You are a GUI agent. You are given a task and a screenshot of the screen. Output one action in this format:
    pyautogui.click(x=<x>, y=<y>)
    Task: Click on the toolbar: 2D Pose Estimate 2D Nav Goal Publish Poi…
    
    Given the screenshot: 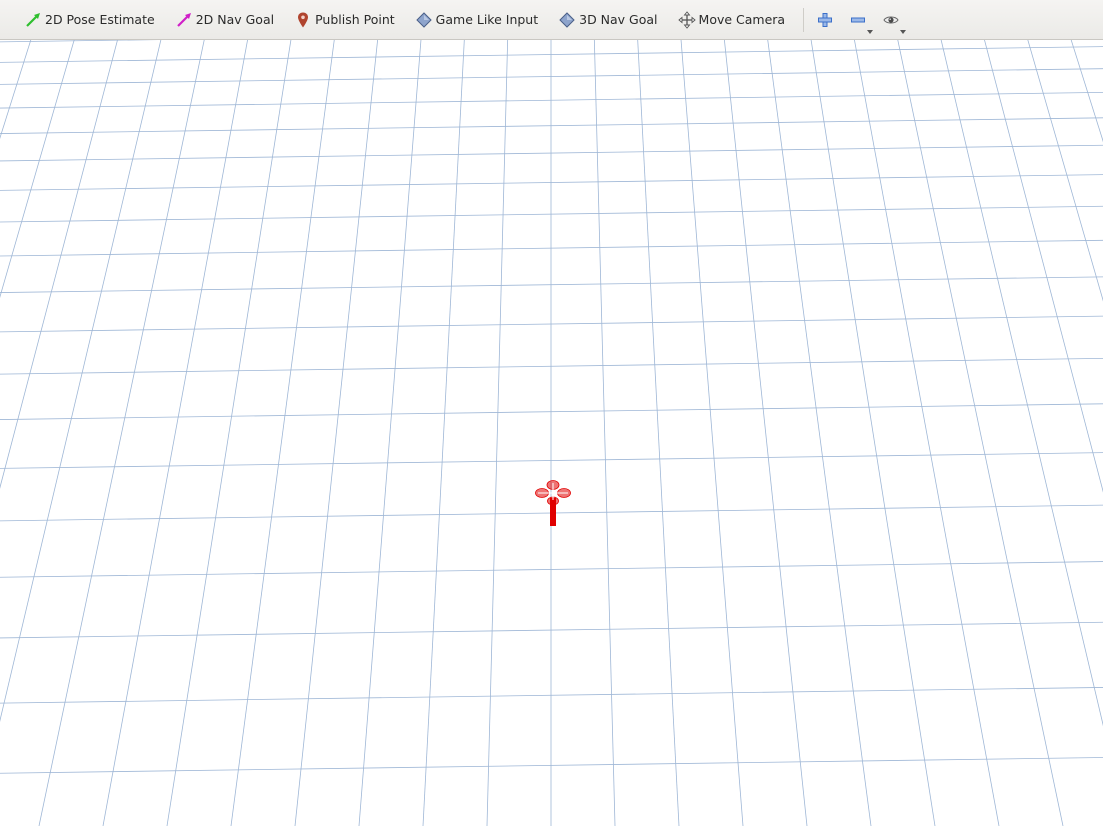 What is the action you would take?
    pyautogui.click(x=551, y=20)
    